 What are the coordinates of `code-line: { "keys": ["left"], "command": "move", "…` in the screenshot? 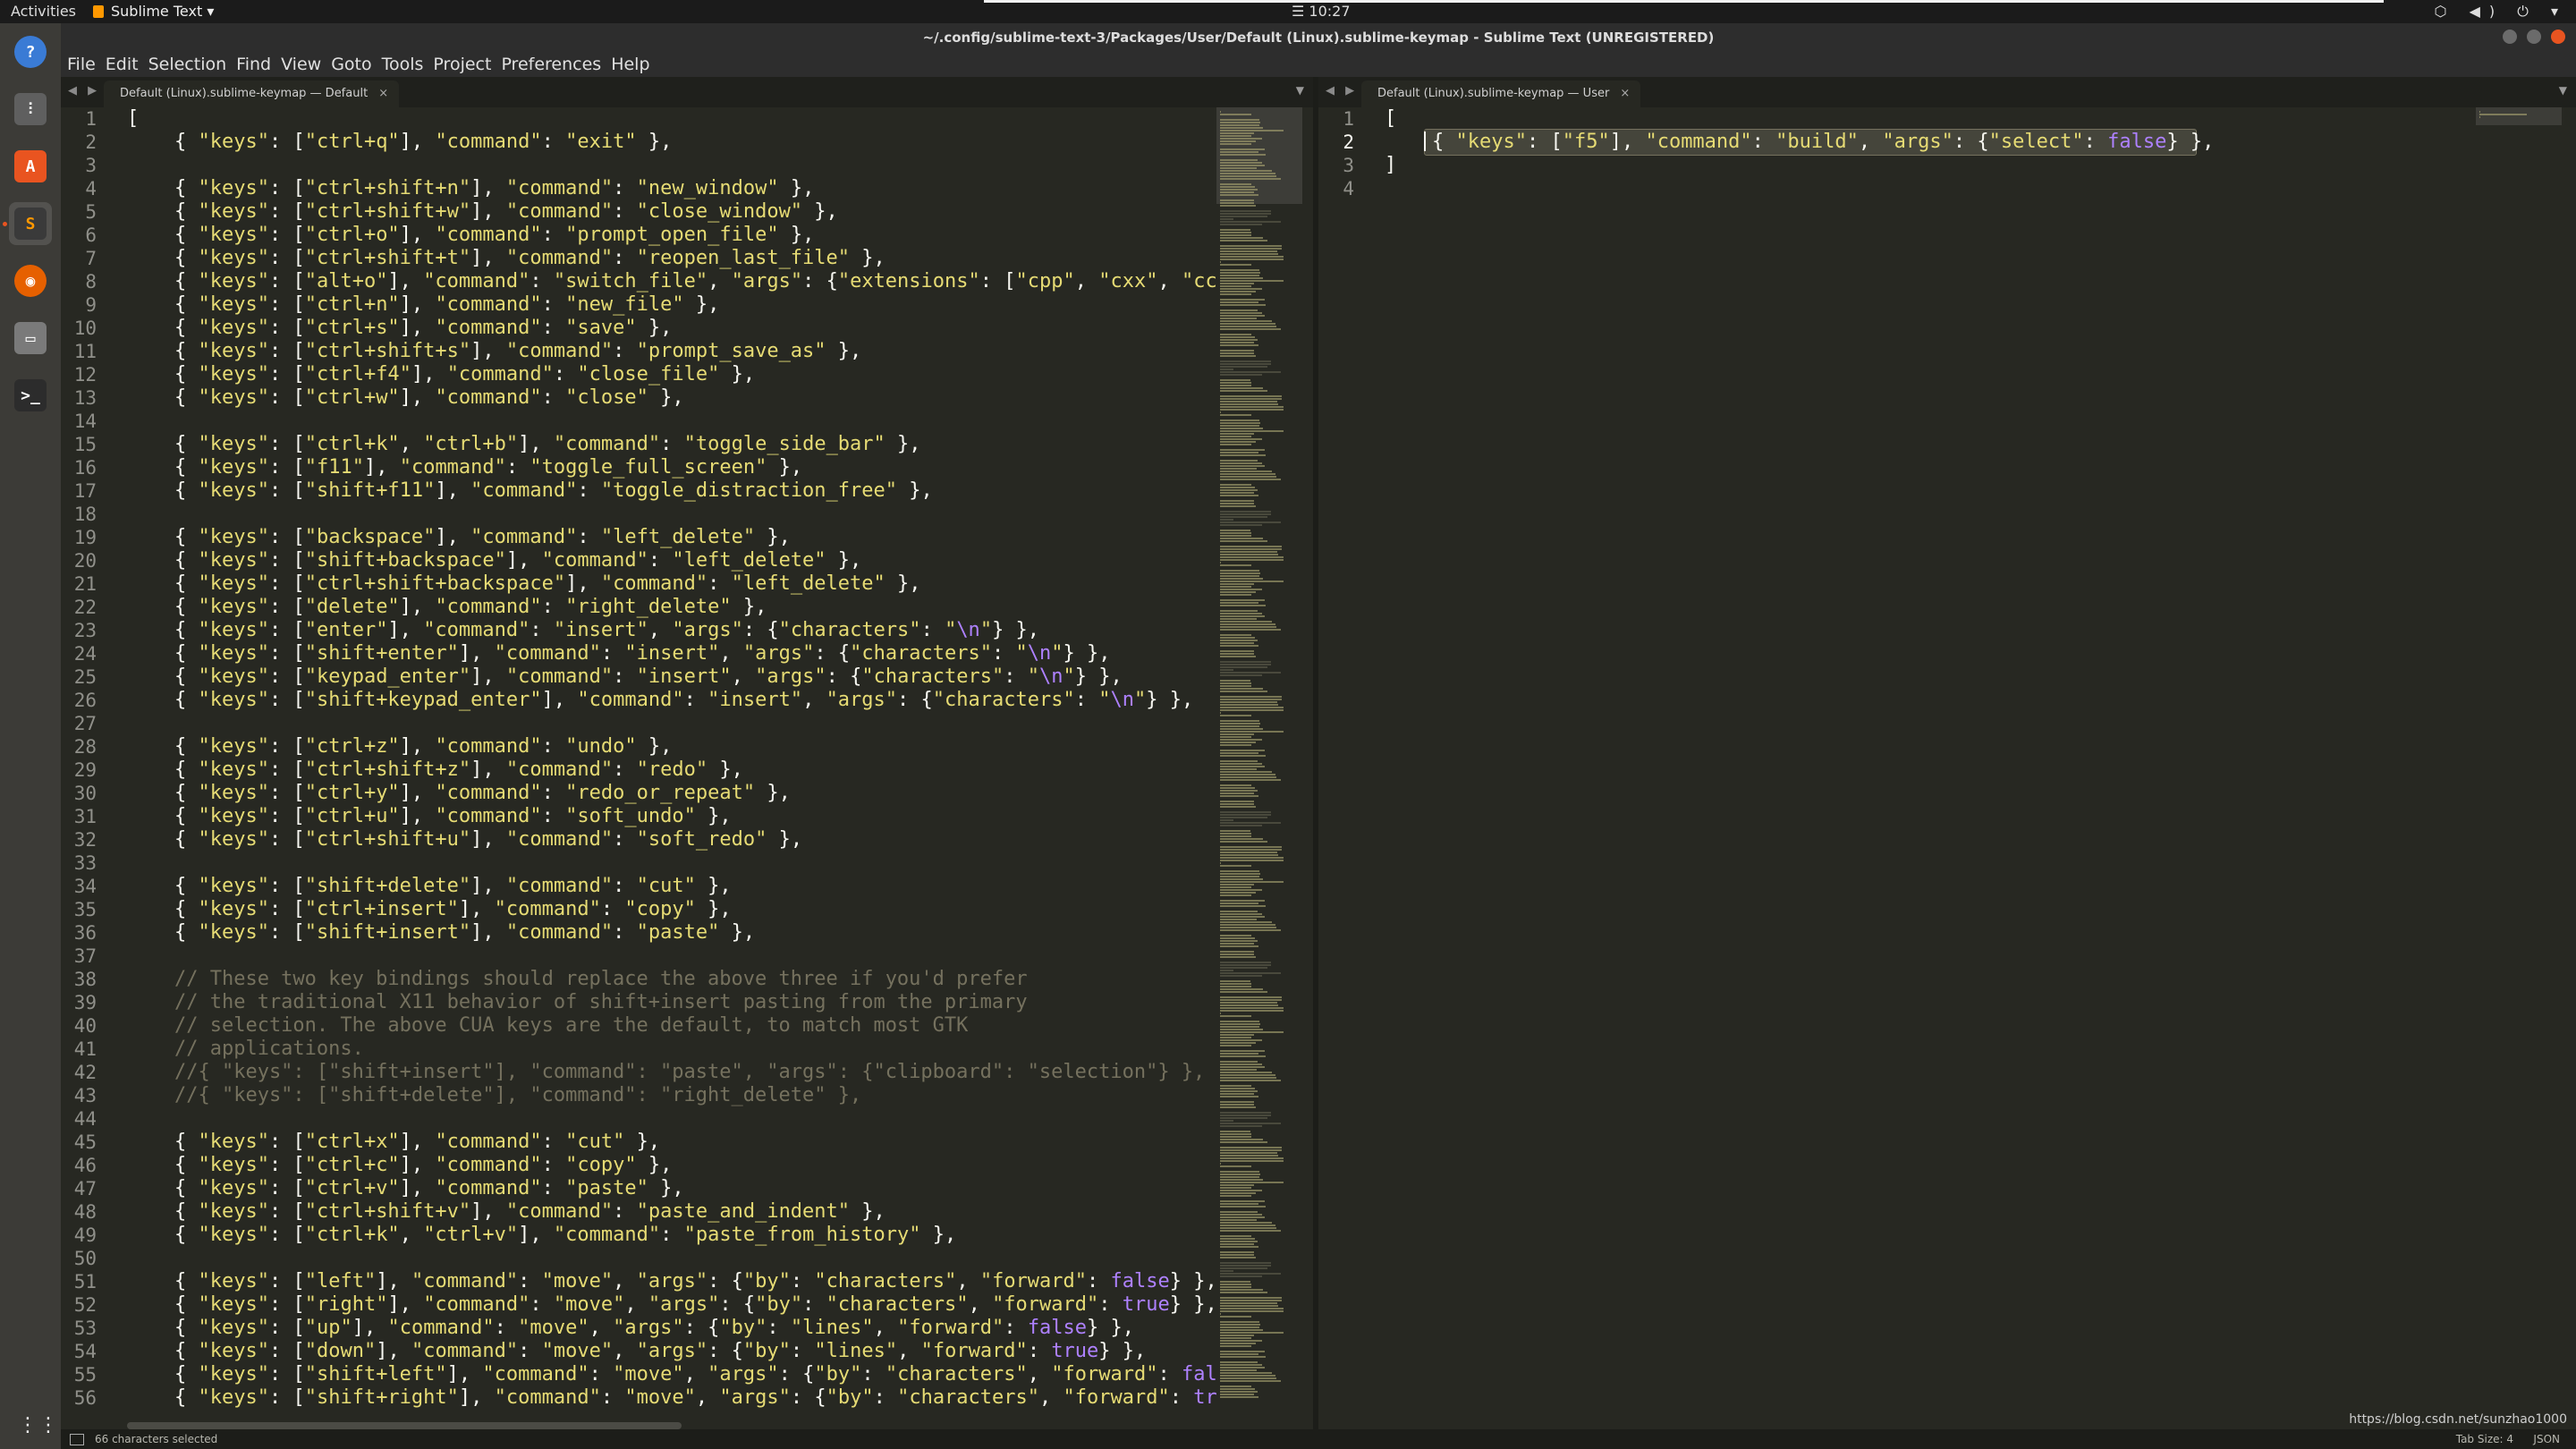 It's located at (672, 1281).